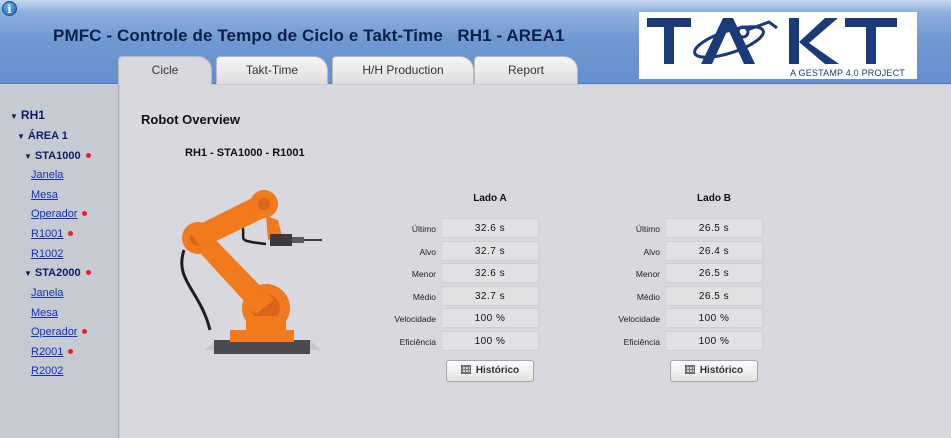  Describe the element at coordinates (52, 234) in the screenshot. I see `tree-link-r1001: R1001` at that location.